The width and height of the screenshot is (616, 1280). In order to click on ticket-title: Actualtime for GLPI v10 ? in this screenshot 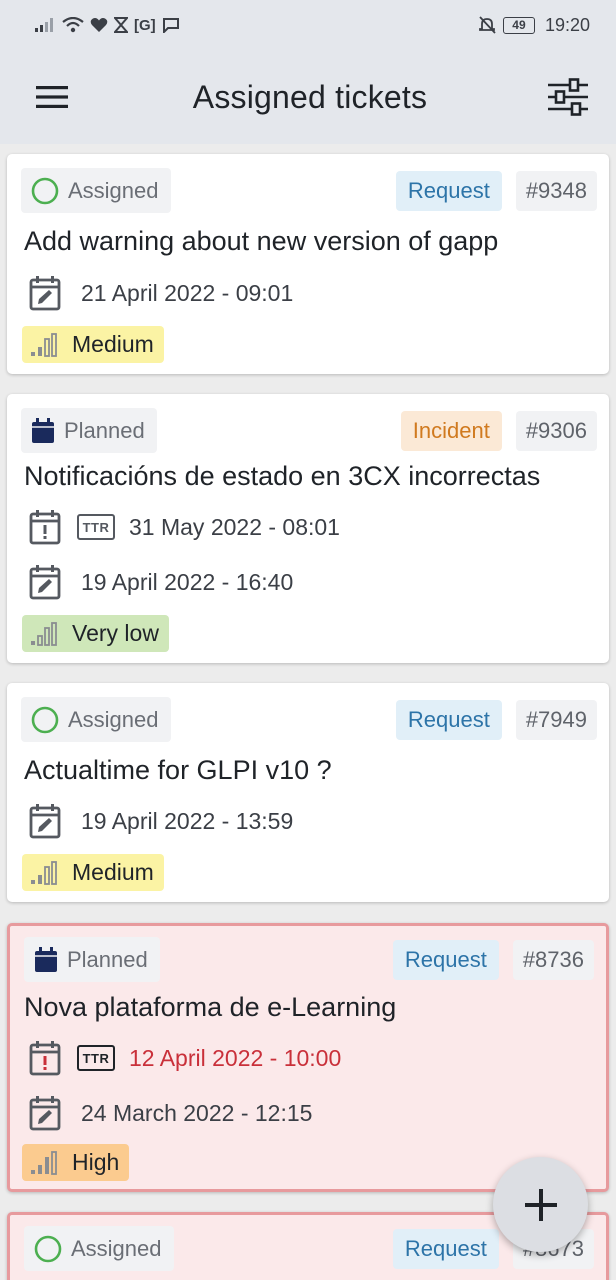, I will do `click(178, 770)`.